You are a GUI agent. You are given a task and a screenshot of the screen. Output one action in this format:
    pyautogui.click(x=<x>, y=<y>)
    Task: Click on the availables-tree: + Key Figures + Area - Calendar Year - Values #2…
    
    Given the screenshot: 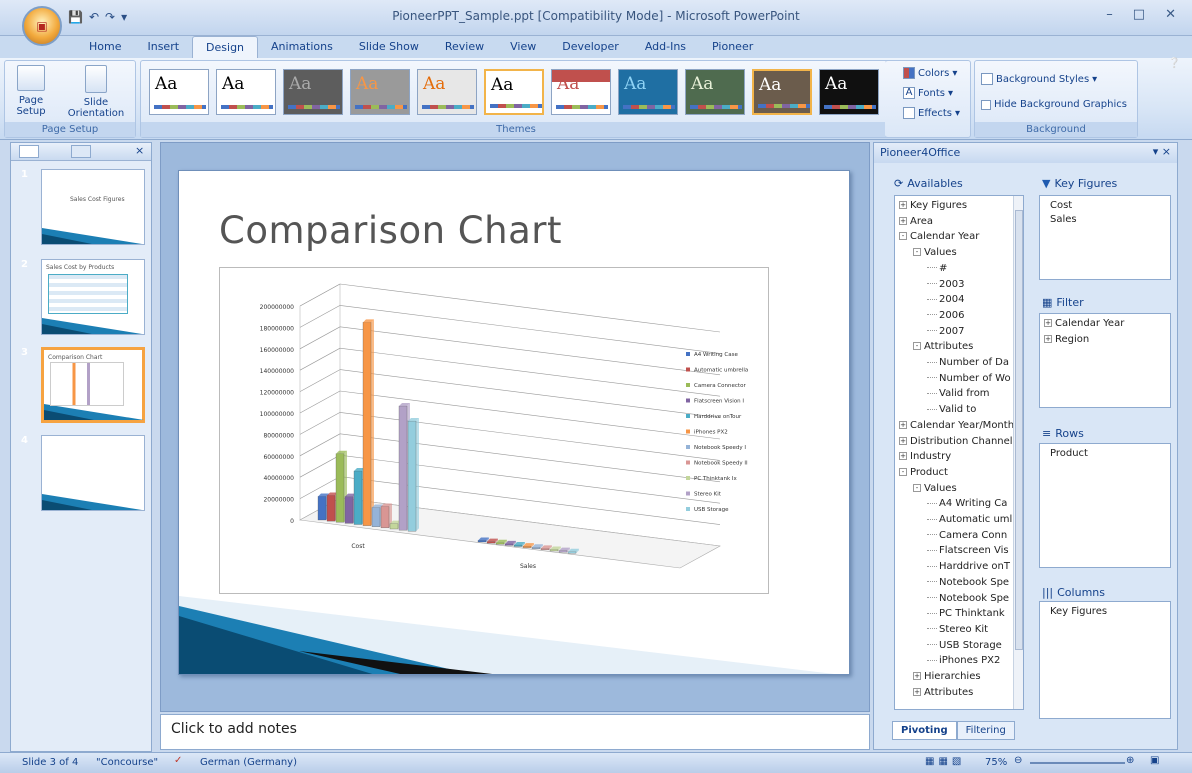 What is the action you would take?
    pyautogui.click(x=959, y=452)
    